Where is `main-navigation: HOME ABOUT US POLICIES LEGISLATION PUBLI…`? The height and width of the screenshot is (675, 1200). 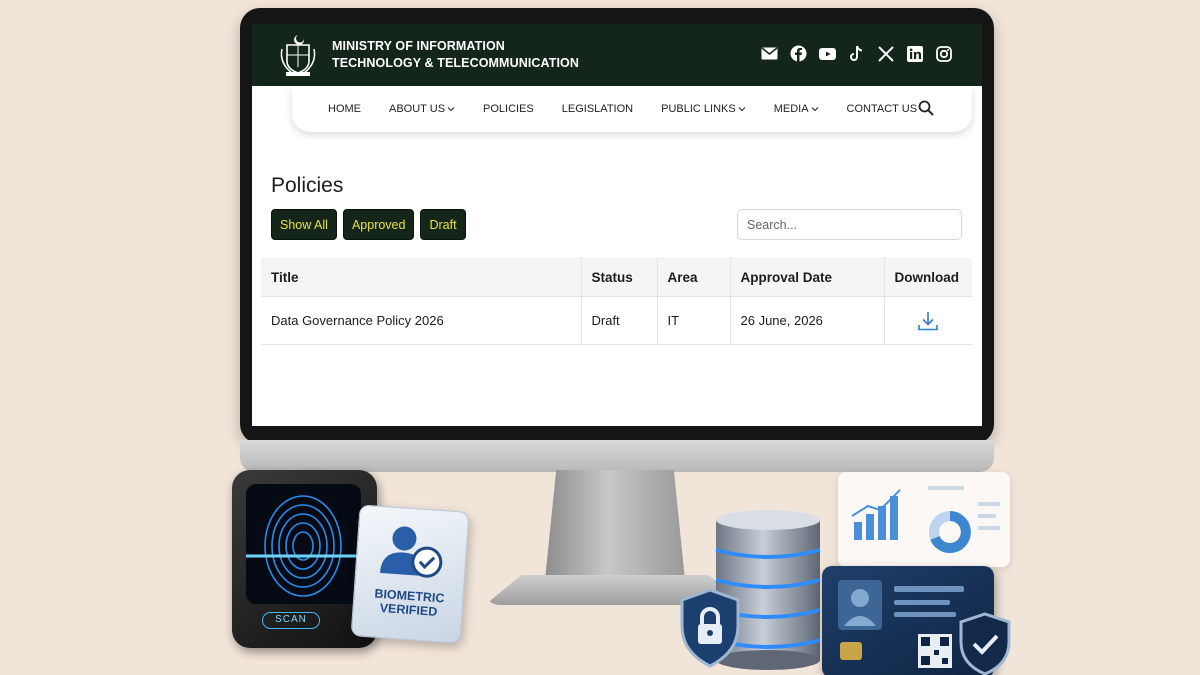
main-navigation: HOME ABOUT US POLICIES LEGISLATION PUBLI… is located at coordinates (632, 109).